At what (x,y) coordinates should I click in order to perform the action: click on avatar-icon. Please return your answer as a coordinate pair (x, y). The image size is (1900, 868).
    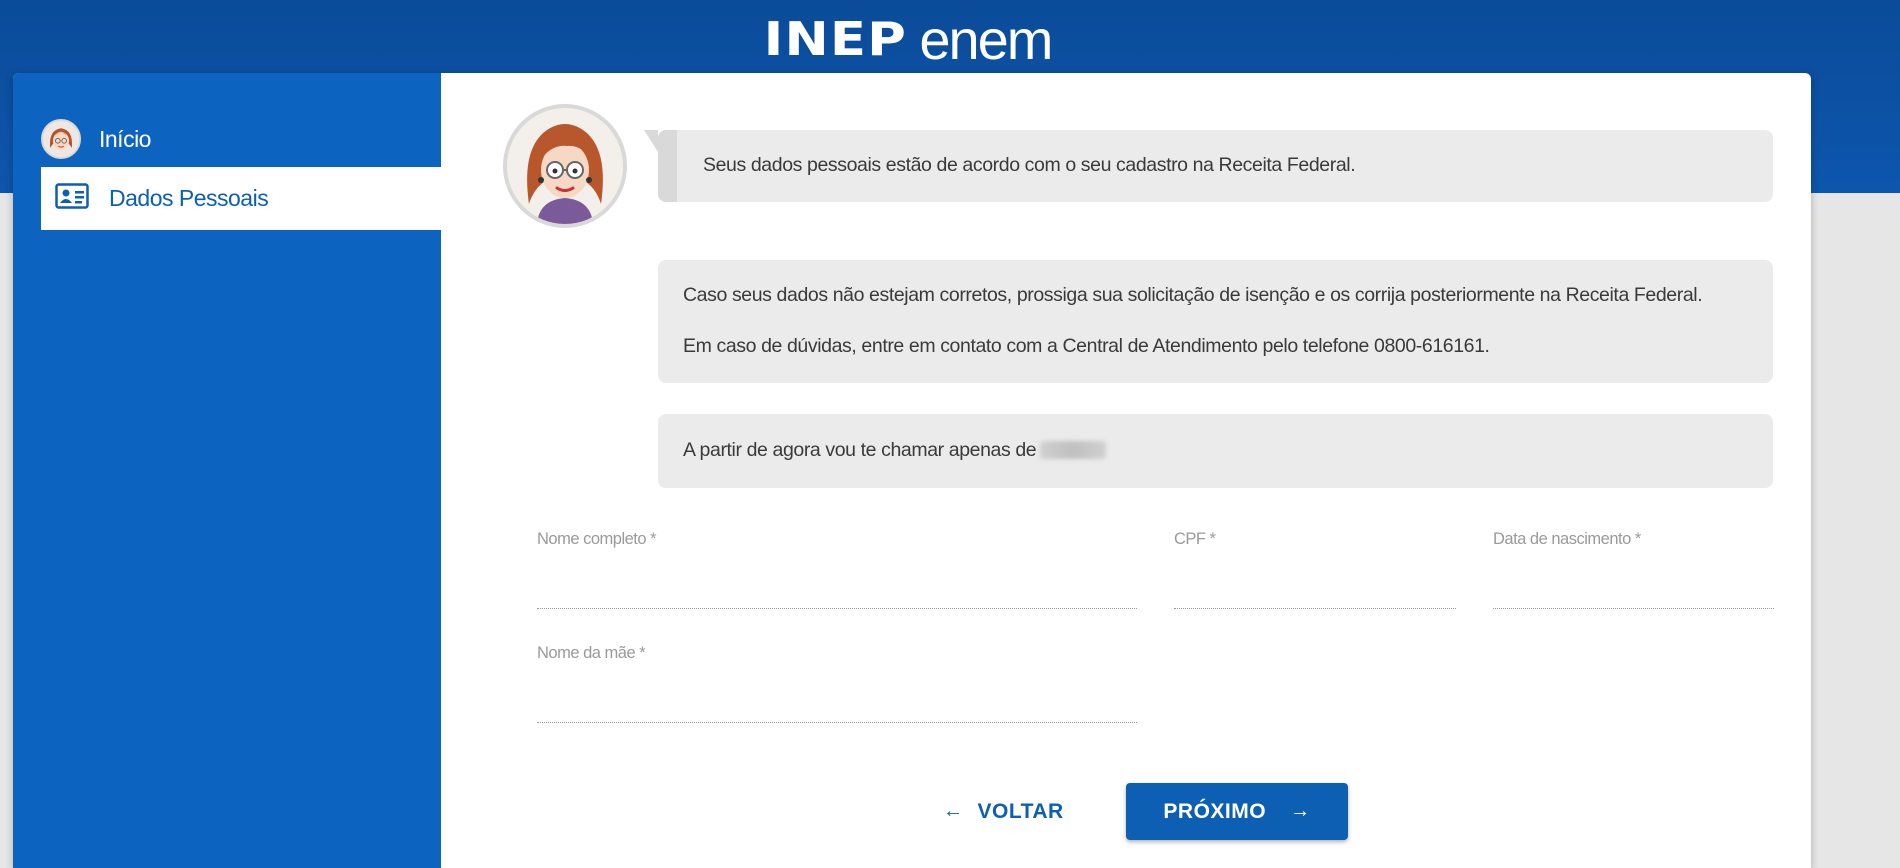
    Looking at the image, I should click on (61, 139).